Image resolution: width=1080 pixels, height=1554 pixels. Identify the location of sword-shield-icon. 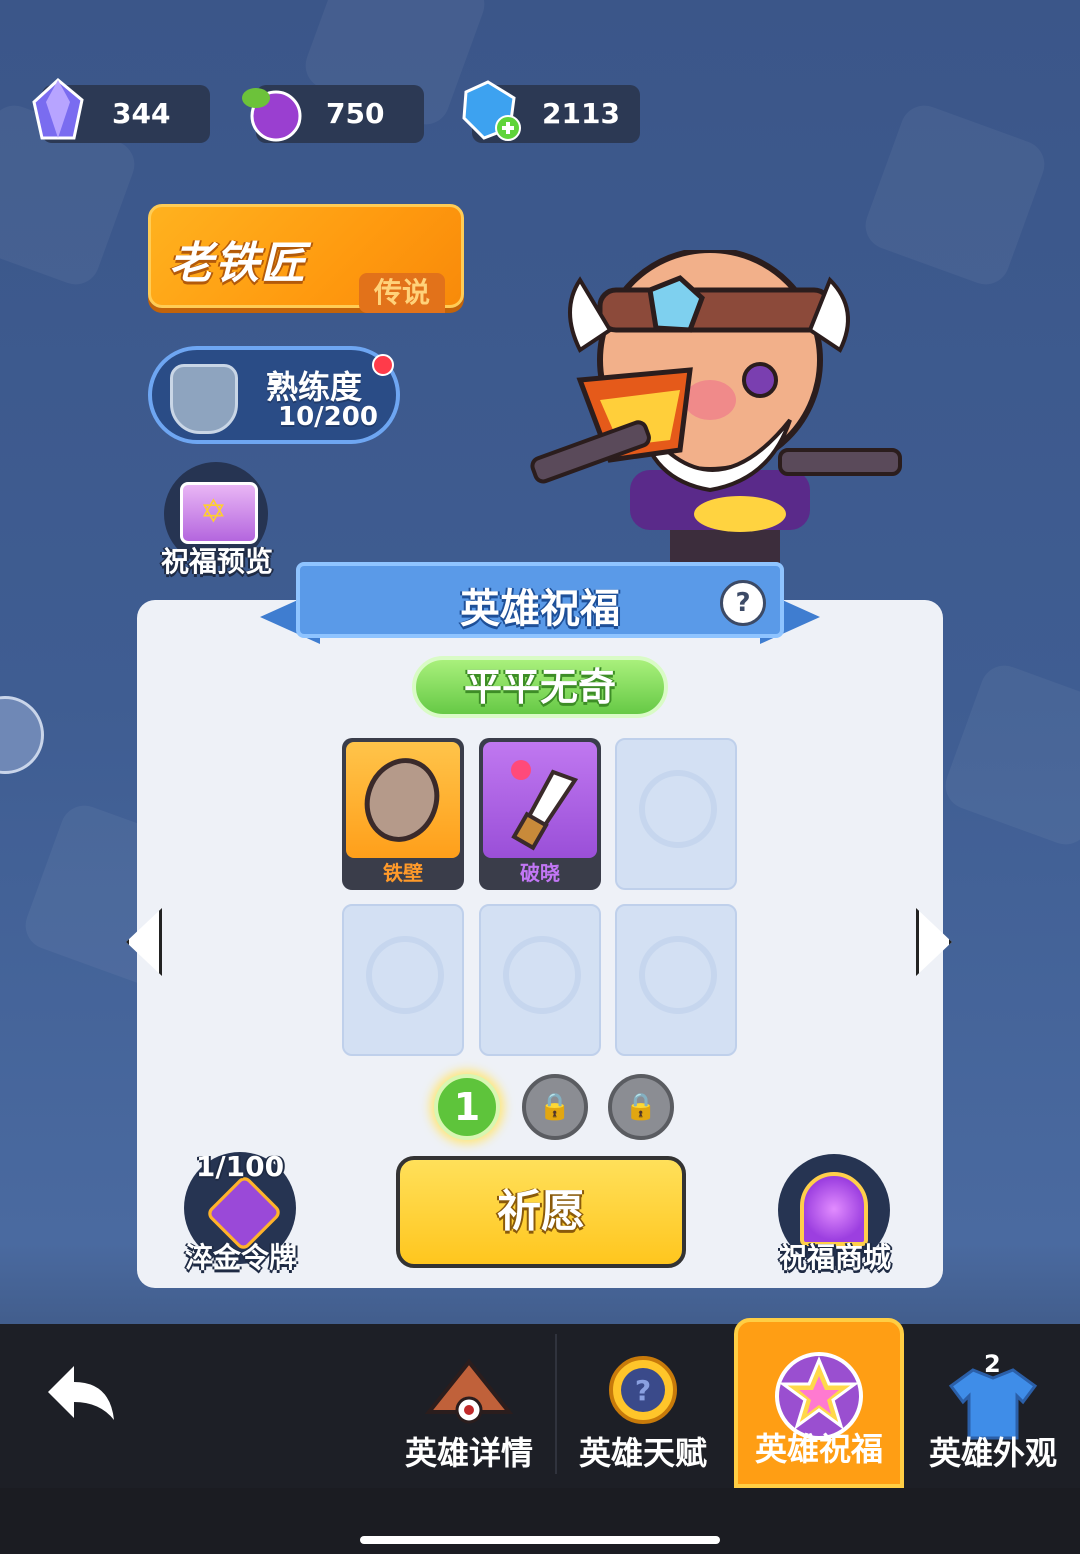
(204, 399).